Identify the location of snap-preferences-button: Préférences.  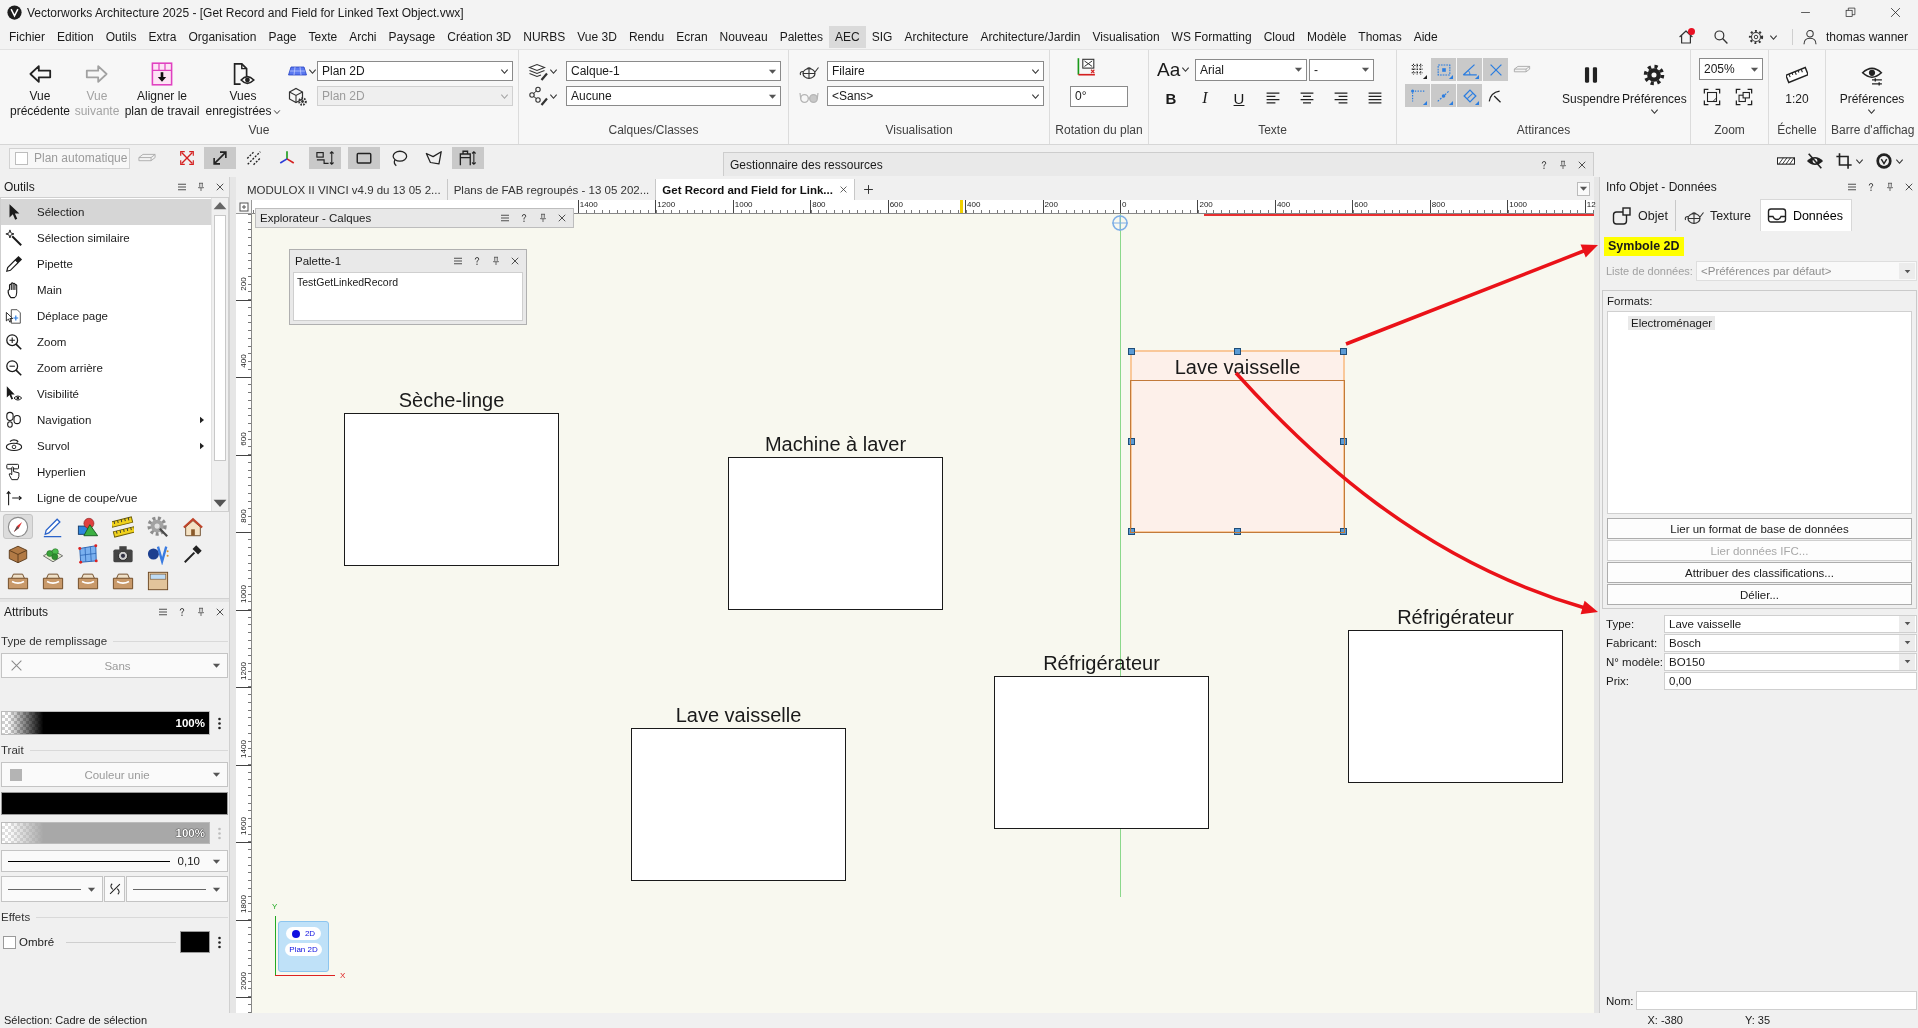
(1654, 83).